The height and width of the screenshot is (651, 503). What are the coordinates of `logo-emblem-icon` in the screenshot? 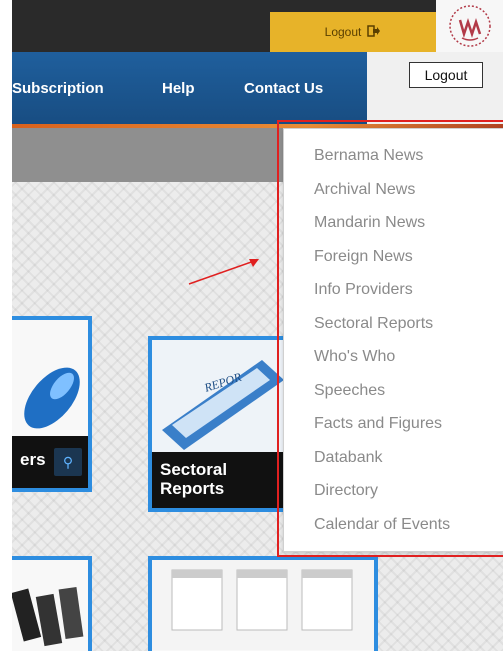 It's located at (469, 26).